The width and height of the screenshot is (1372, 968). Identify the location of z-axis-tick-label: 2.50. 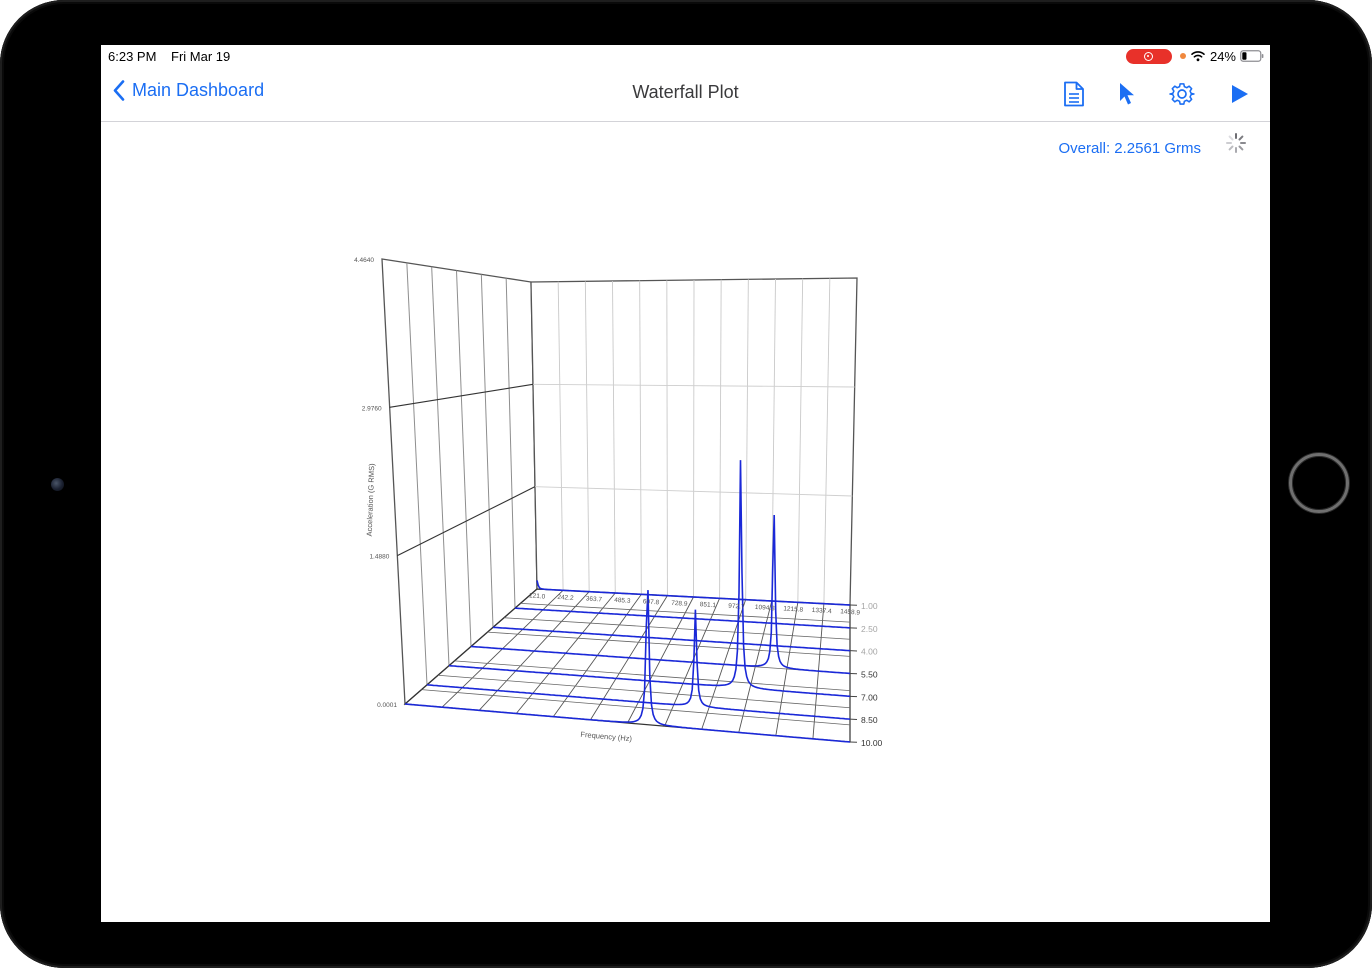
(869, 629).